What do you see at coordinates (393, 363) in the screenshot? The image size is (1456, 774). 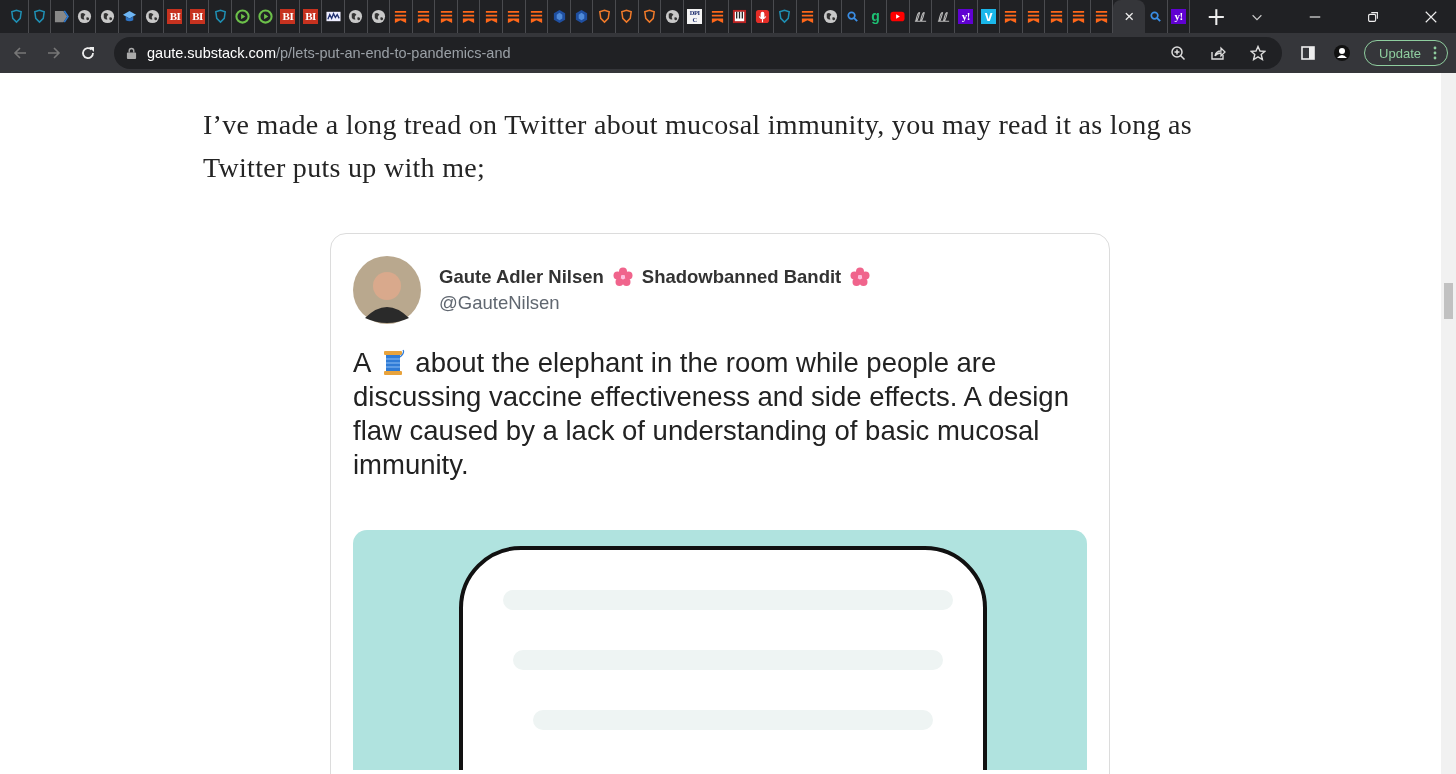 I see `spool-icon` at bounding box center [393, 363].